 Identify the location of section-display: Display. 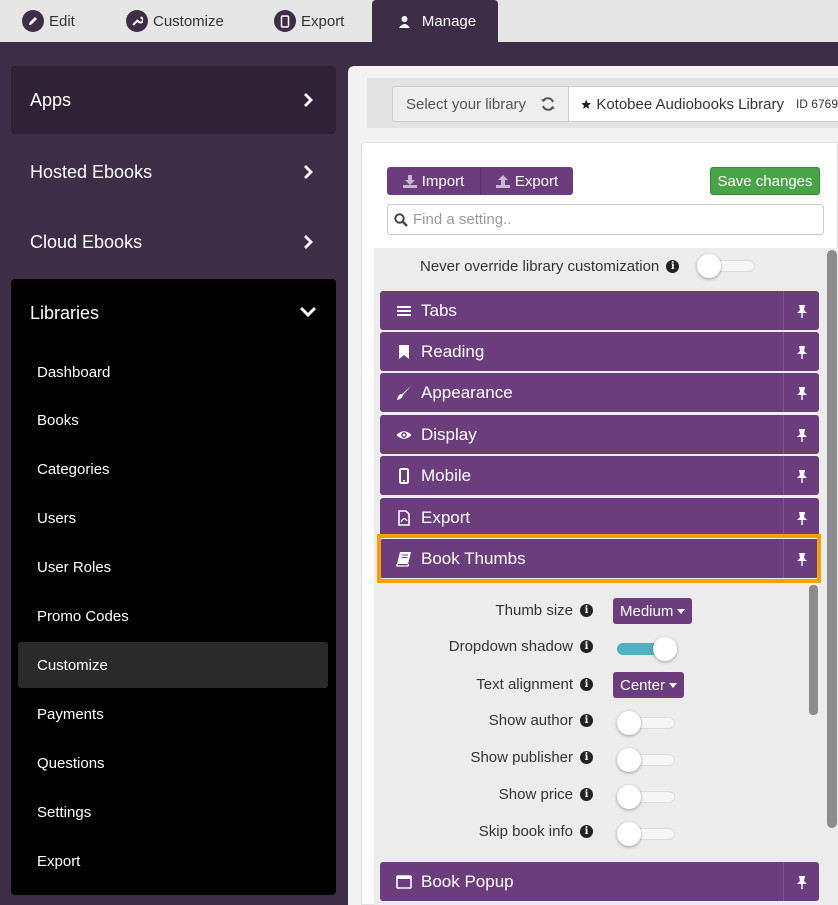
(599, 434).